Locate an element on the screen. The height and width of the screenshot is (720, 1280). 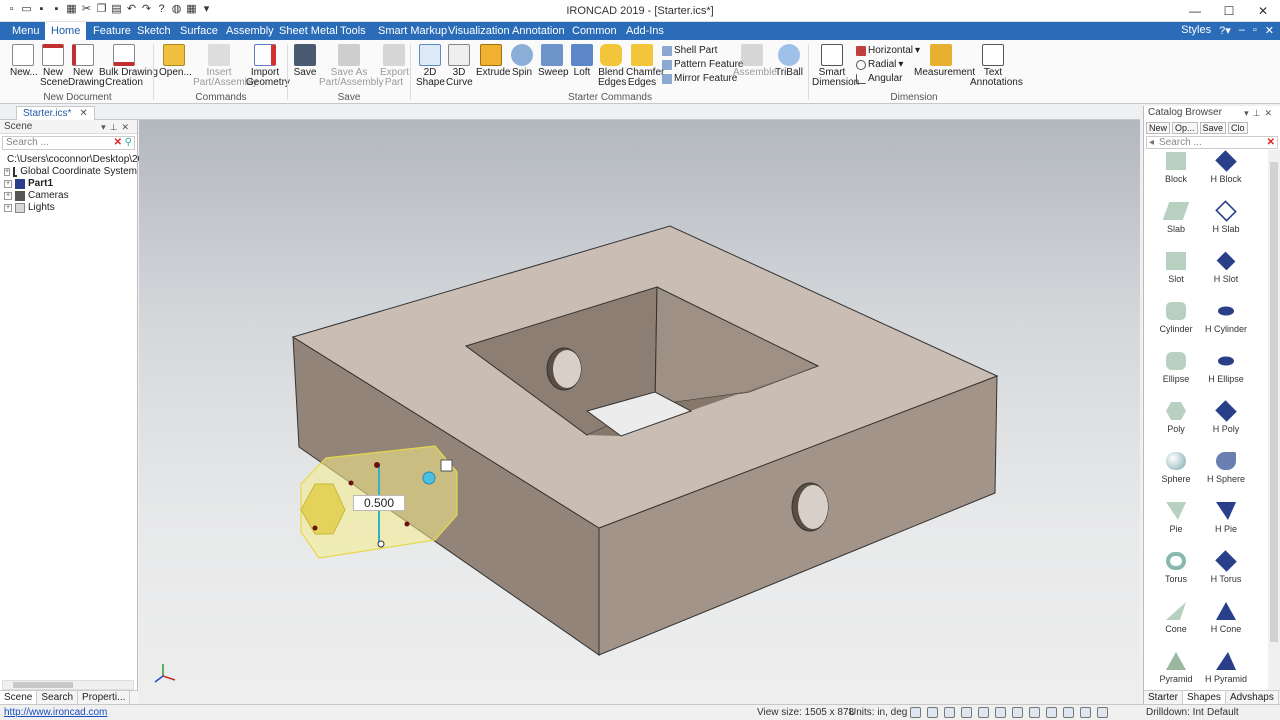
section-icon is located at coordinates (1068, 712).